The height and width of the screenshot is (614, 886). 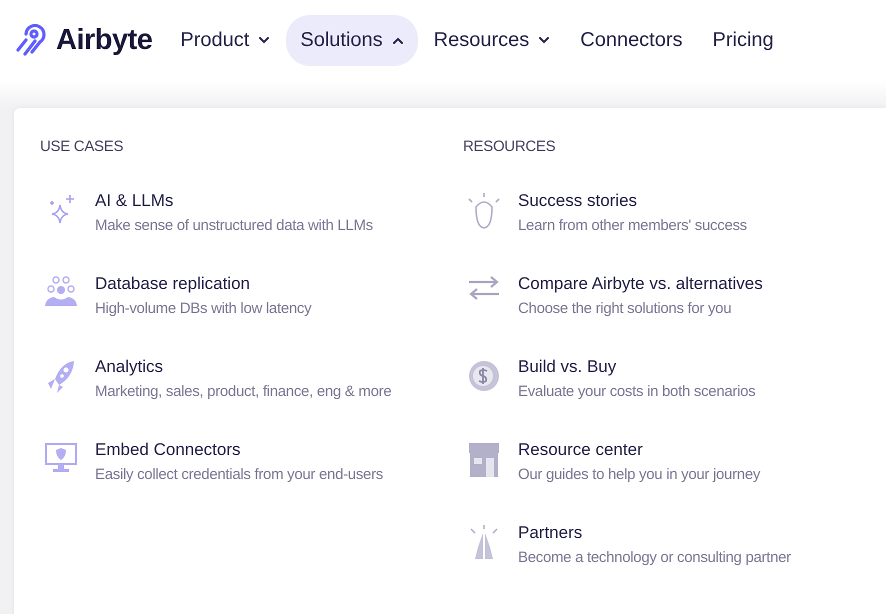 What do you see at coordinates (61, 458) in the screenshot?
I see `monitor-icon` at bounding box center [61, 458].